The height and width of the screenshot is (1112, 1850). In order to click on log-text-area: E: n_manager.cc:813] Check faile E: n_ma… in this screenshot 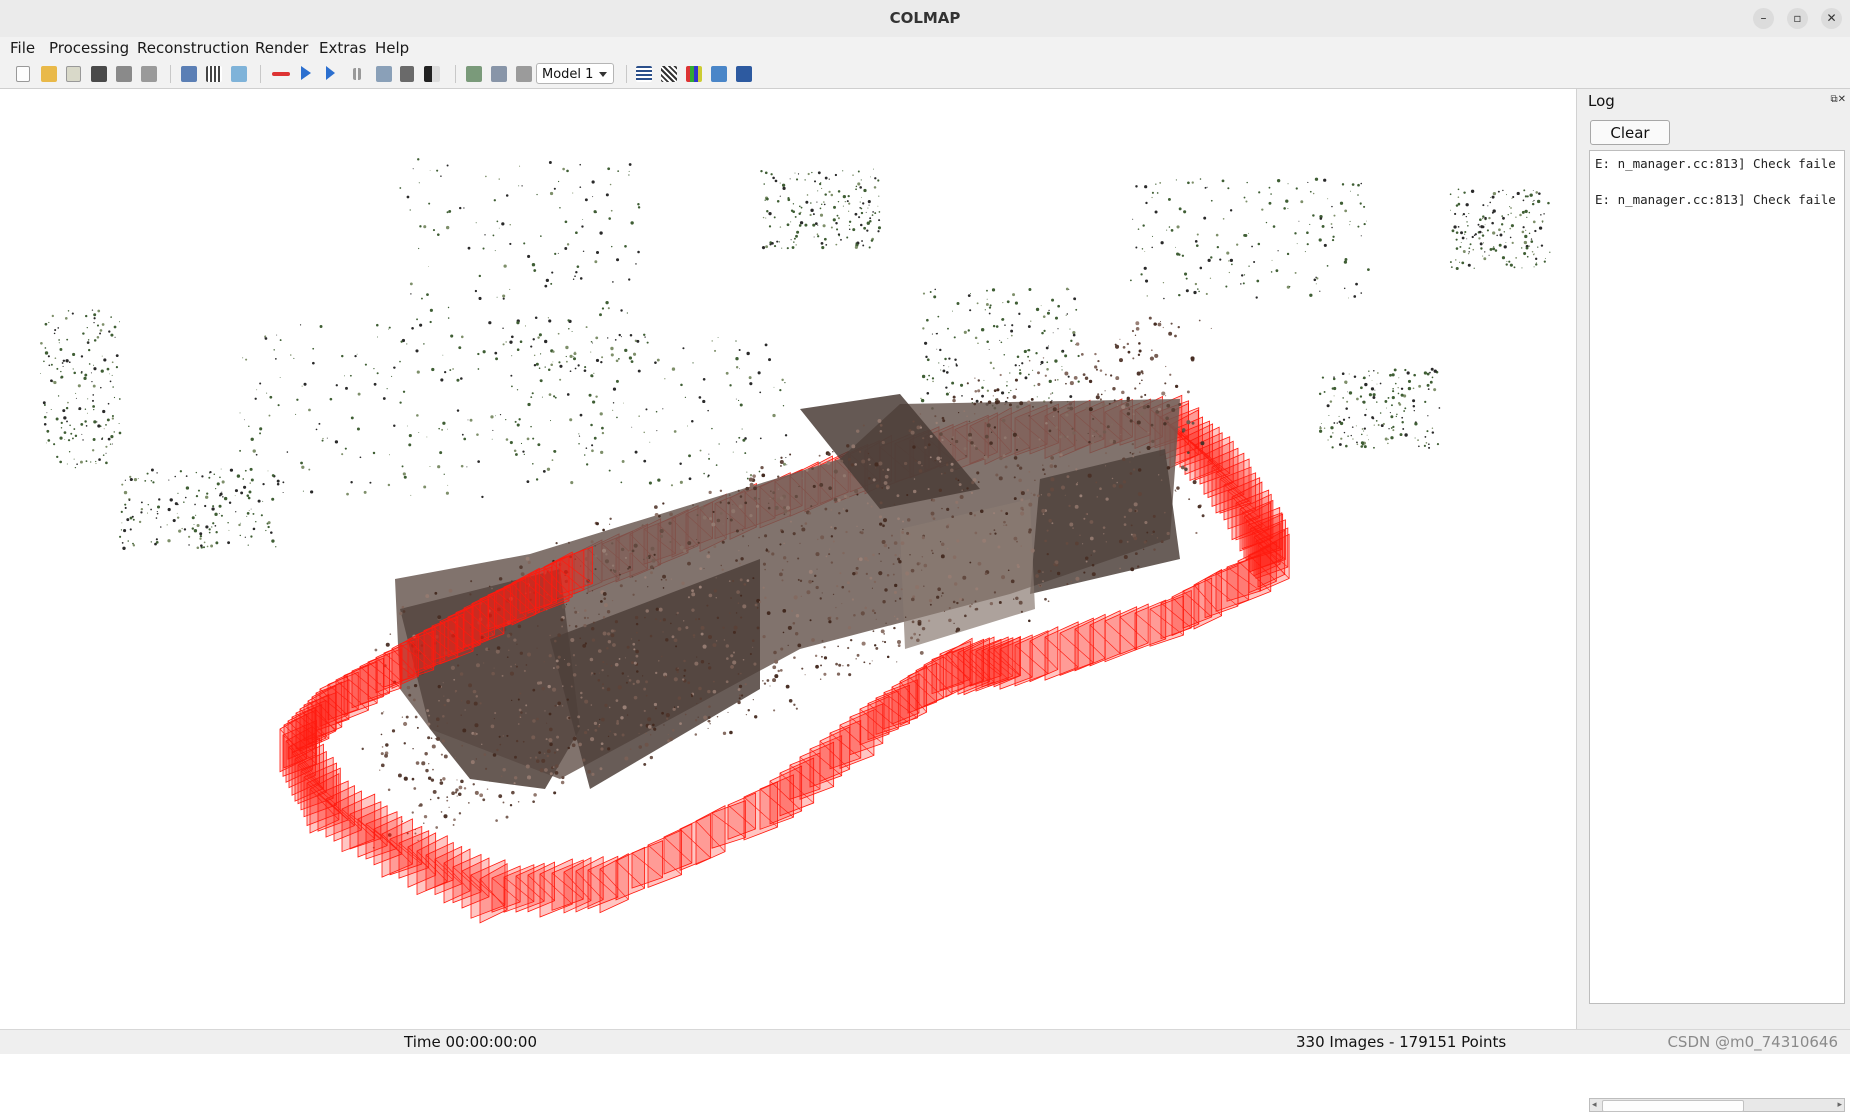, I will do `click(1717, 577)`.